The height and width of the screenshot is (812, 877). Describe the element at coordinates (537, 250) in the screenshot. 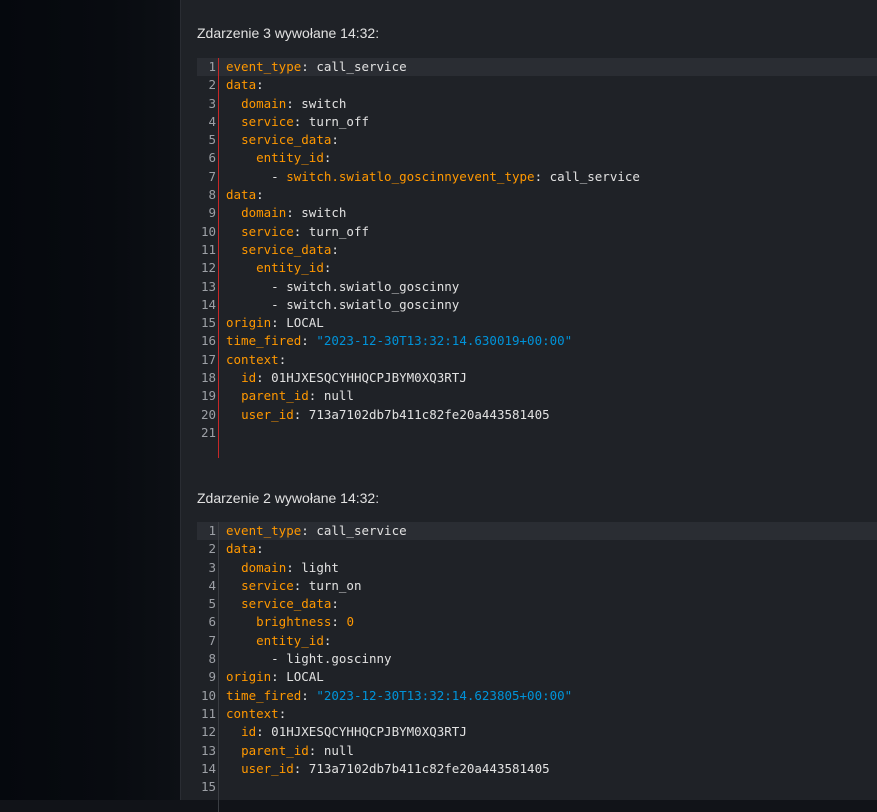

I see `code-line: 11 service_data:` at that location.